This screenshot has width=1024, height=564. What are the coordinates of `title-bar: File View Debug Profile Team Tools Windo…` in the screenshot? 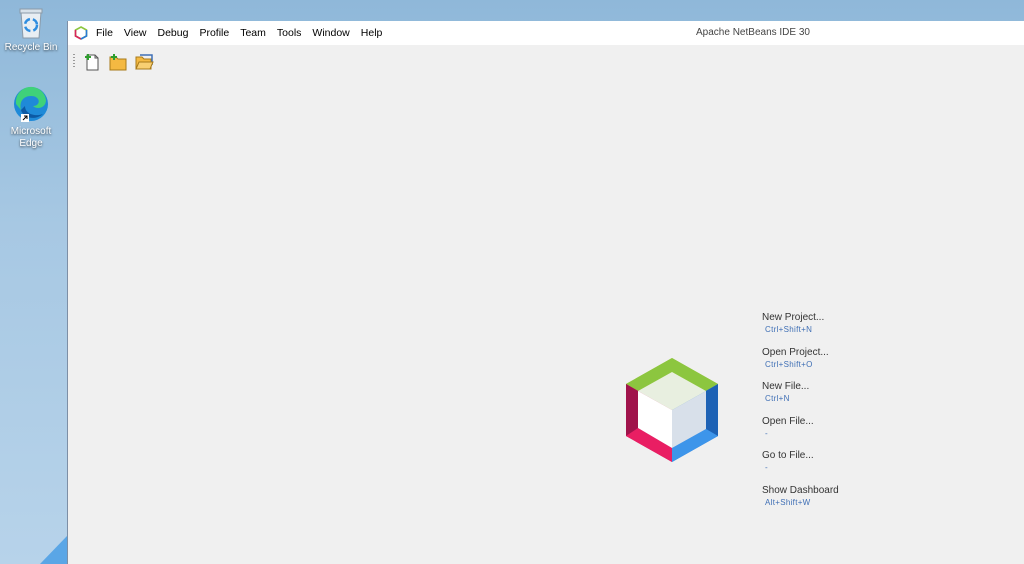 It's located at (546, 33).